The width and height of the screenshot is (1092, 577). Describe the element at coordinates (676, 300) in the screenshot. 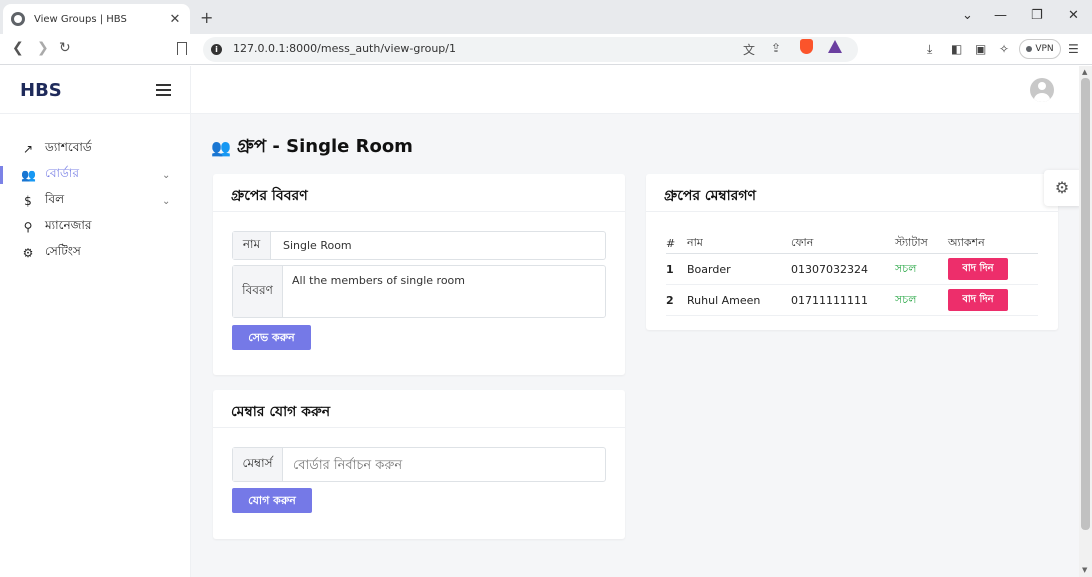

I see `row-number-cell: 2` at that location.